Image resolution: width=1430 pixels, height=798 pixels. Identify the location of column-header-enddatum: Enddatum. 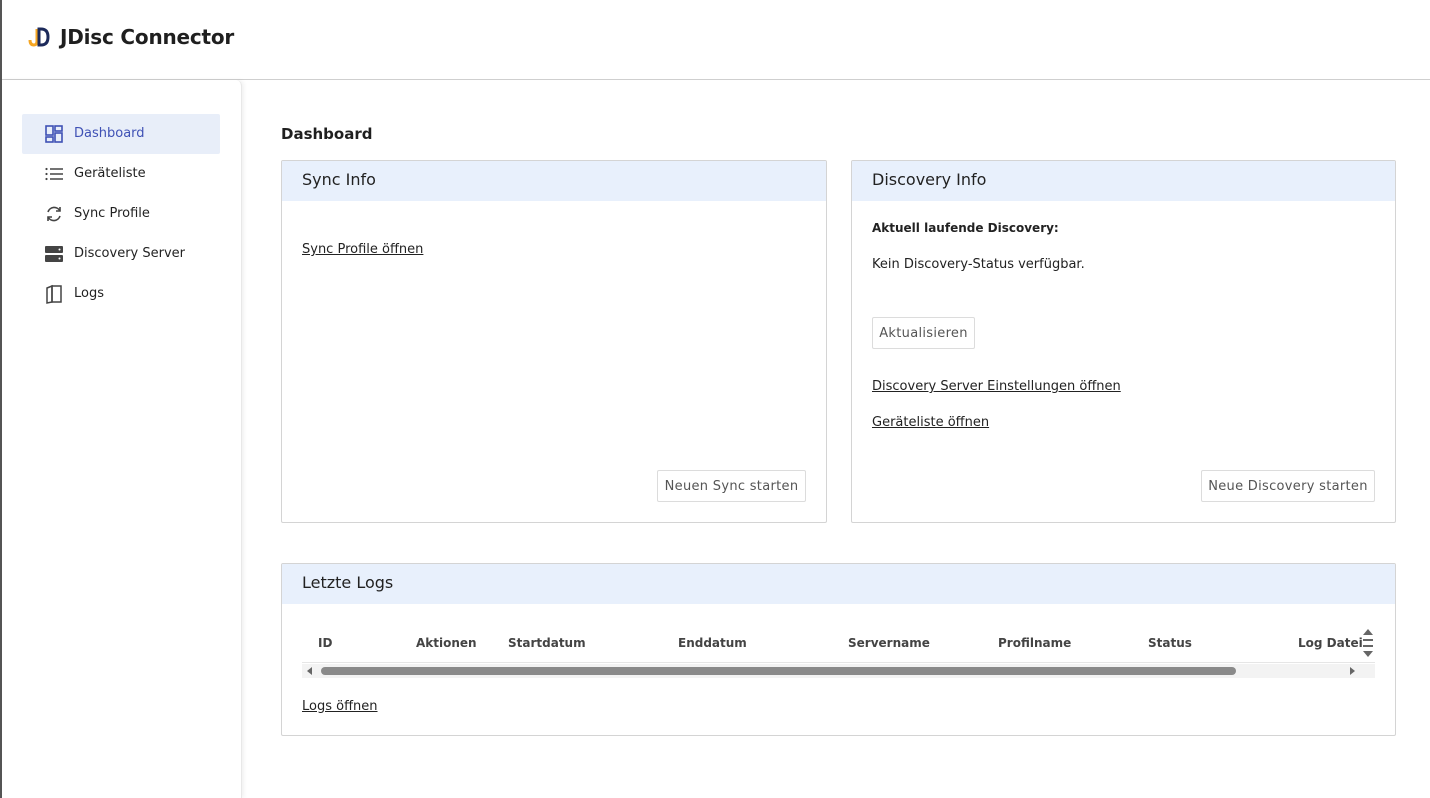
(712, 643).